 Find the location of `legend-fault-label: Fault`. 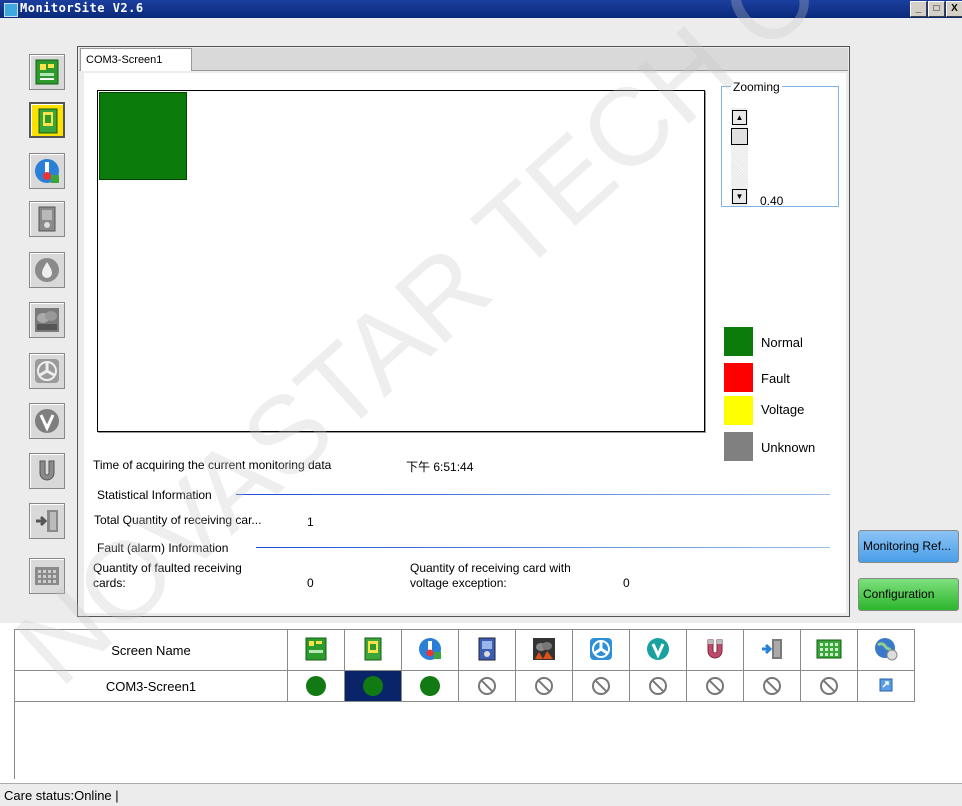

legend-fault-label: Fault is located at coordinates (775, 378).